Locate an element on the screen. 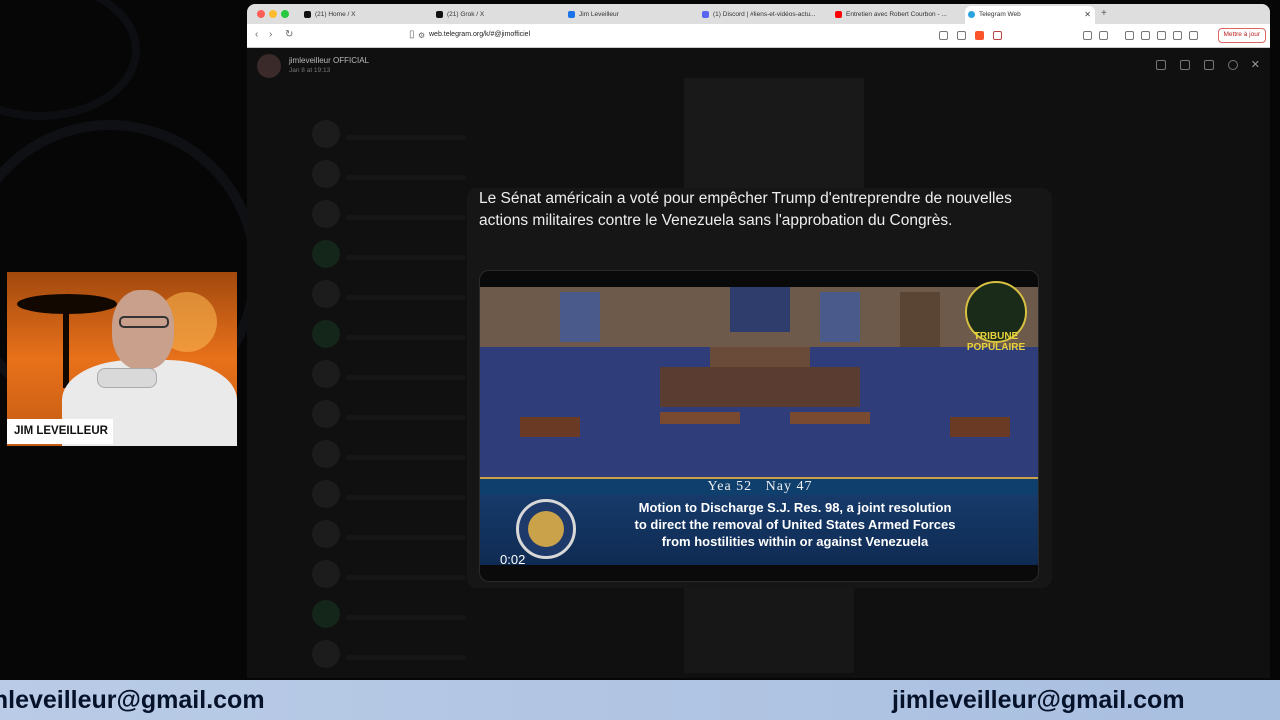  discord-icon is located at coordinates (705, 14).